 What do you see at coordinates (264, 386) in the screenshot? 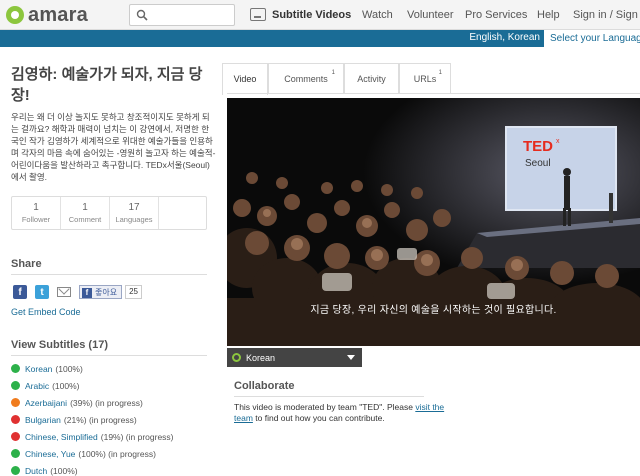
I see `collaborate-heading: Collaborate` at bounding box center [264, 386].